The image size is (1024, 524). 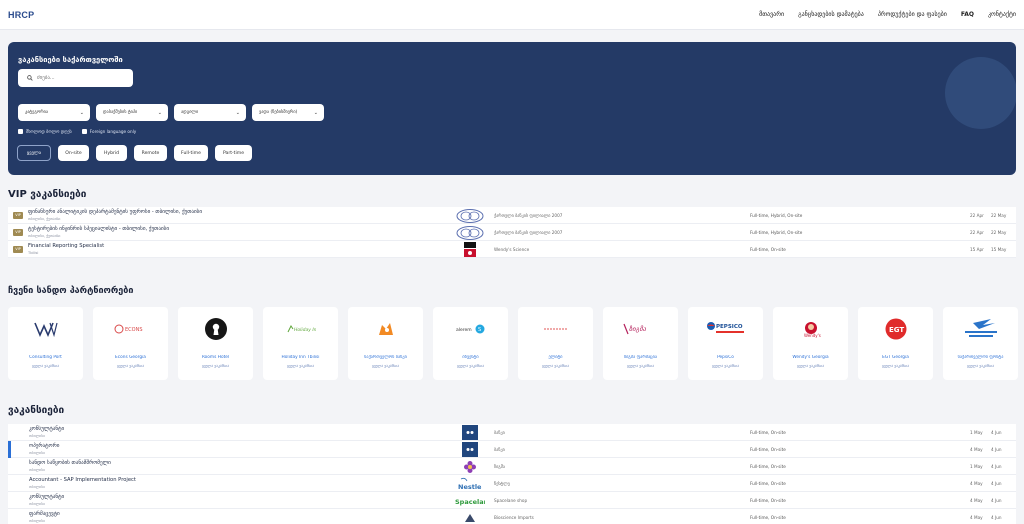 What do you see at coordinates (502, 483) in the screenshot?
I see `company-name: ნესტლე` at bounding box center [502, 483].